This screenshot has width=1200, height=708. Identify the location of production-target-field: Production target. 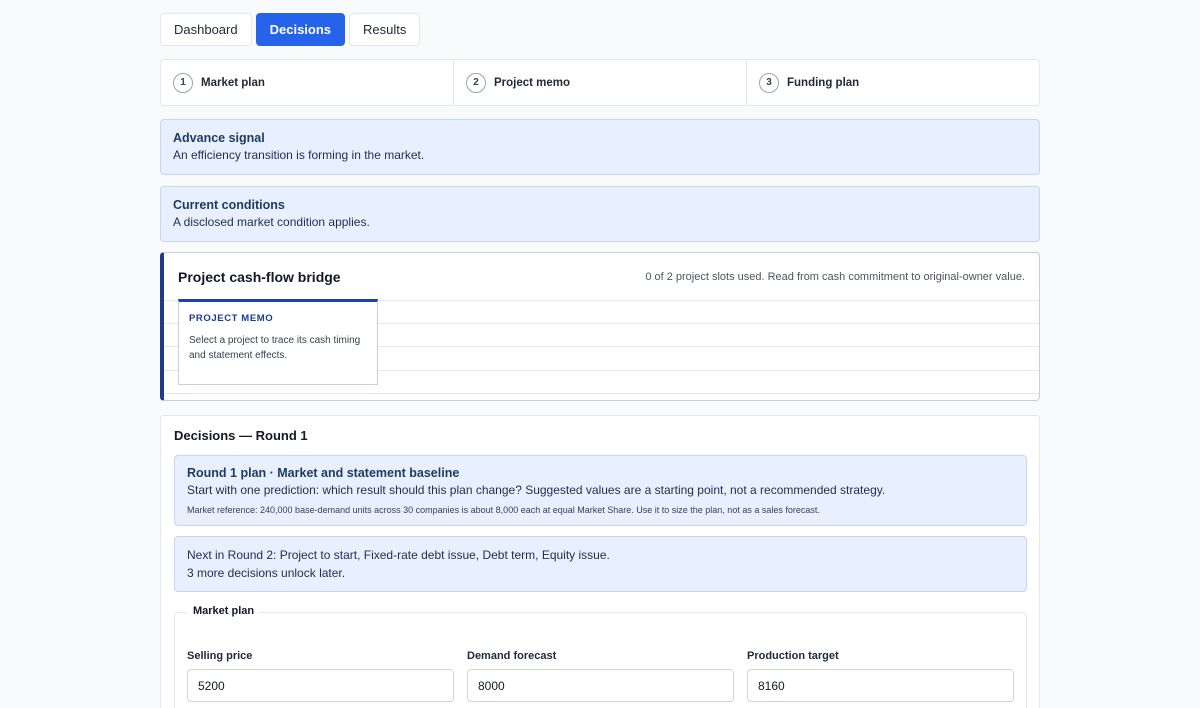
(880, 676).